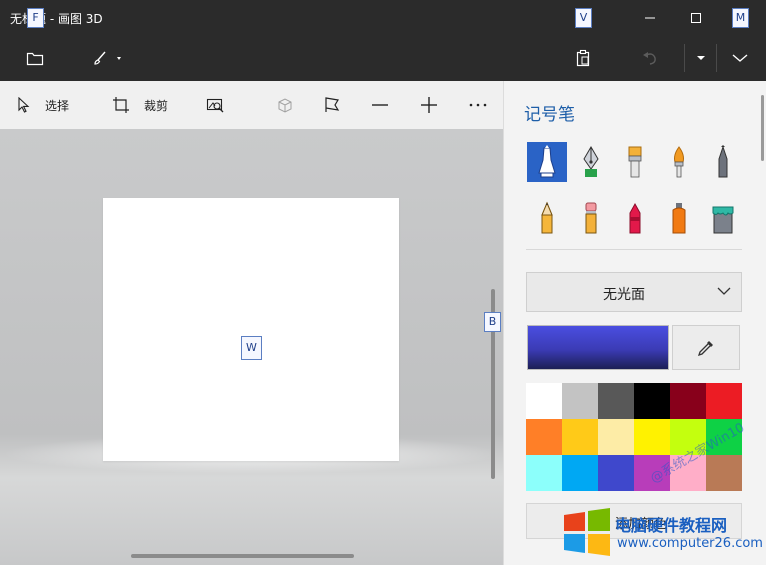 The width and height of the screenshot is (766, 565). What do you see at coordinates (740, 18) in the screenshot?
I see `keytip-menu: M` at bounding box center [740, 18].